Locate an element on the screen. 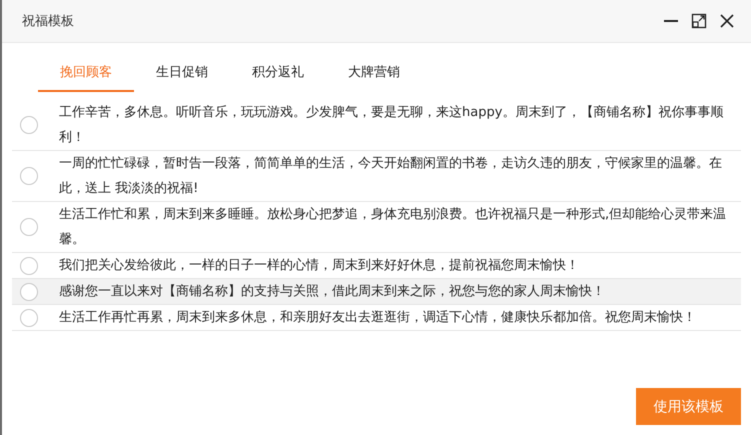 The image size is (751, 435). maximize-icon is located at coordinates (699, 21).